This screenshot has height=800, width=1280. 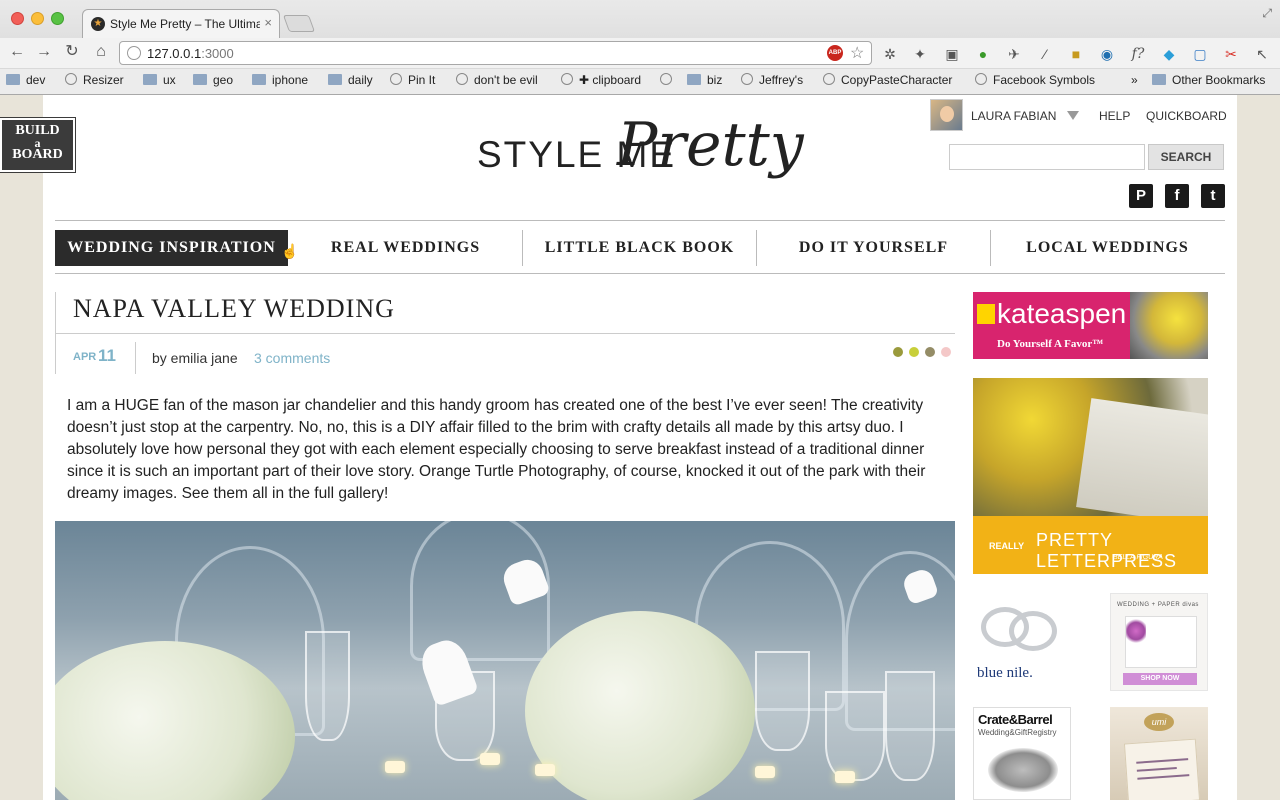 I want to click on comments-link: 3 comments, so click(x=292, y=358).